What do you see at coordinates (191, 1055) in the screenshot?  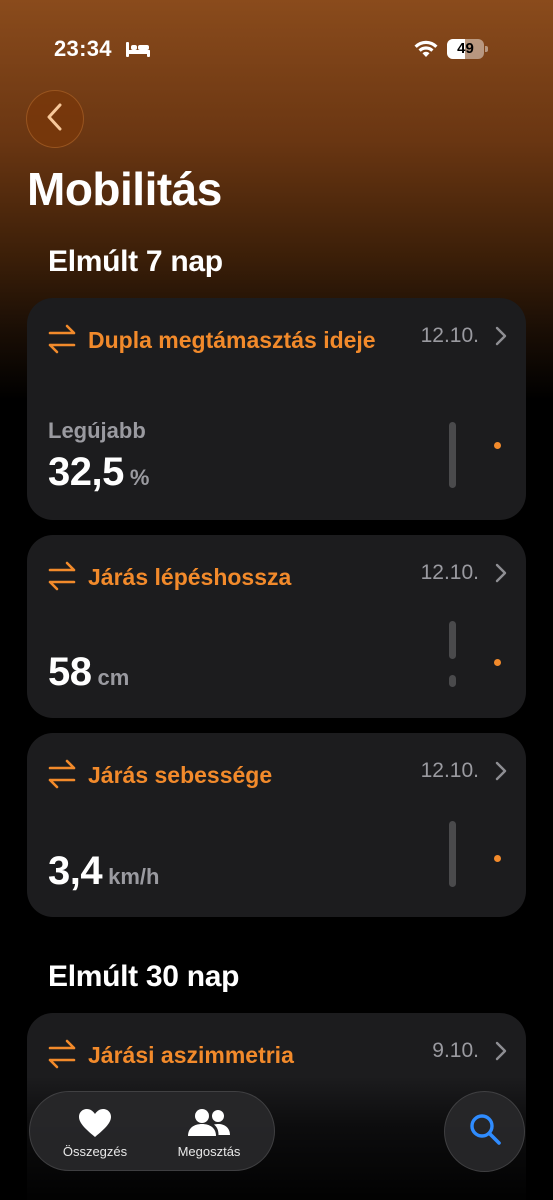 I see `card-title: Járási aszimmetria` at bounding box center [191, 1055].